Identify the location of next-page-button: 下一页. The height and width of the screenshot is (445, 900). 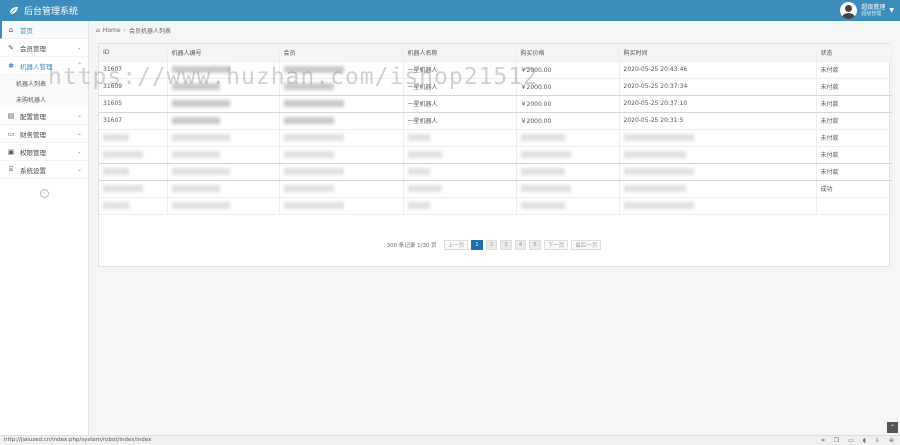
(556, 245).